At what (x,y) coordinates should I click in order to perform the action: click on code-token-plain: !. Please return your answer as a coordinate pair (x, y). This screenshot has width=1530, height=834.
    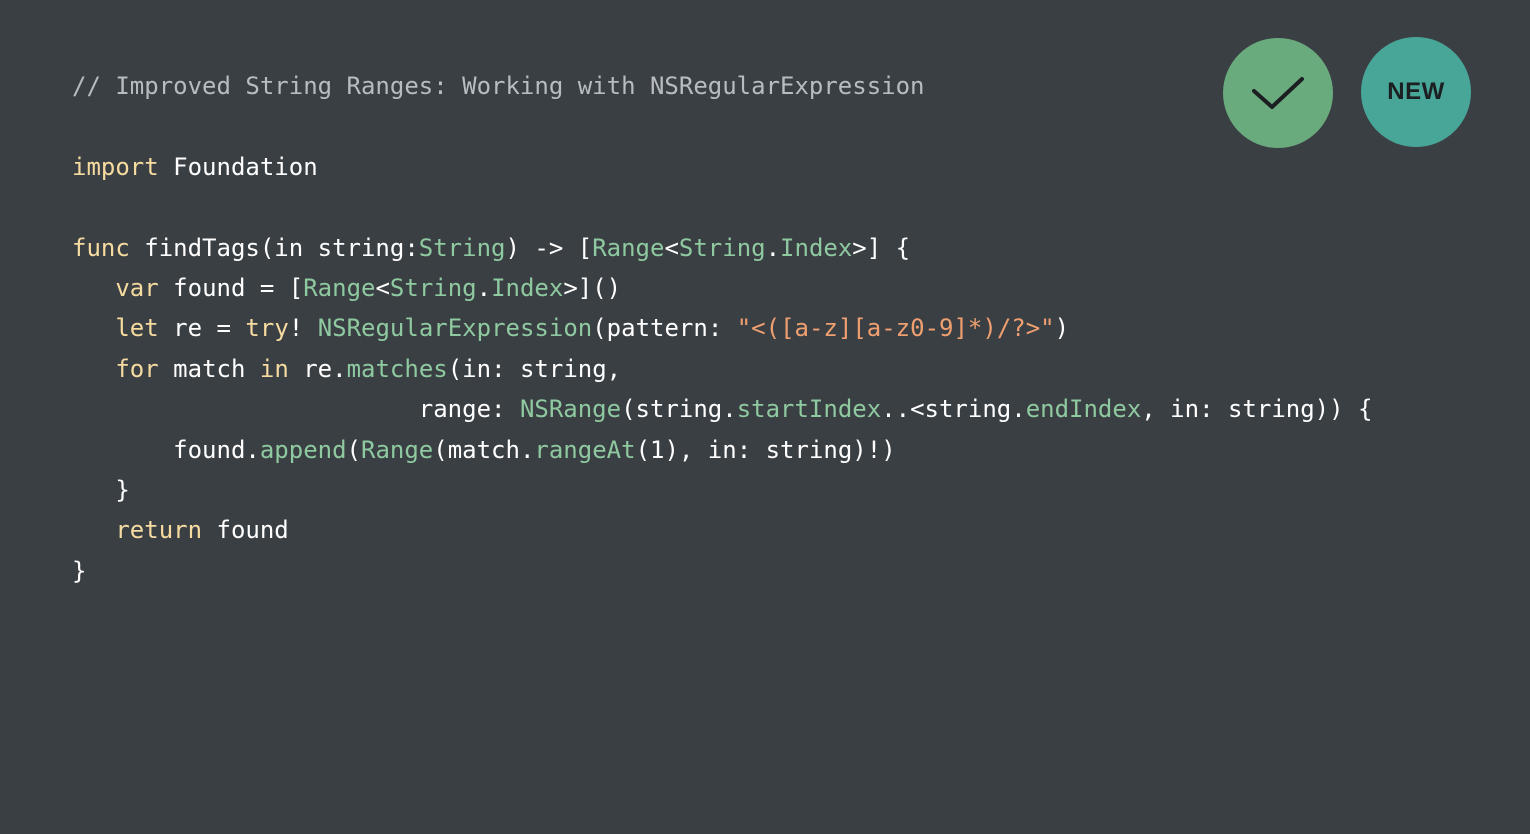
    Looking at the image, I should click on (303, 328).